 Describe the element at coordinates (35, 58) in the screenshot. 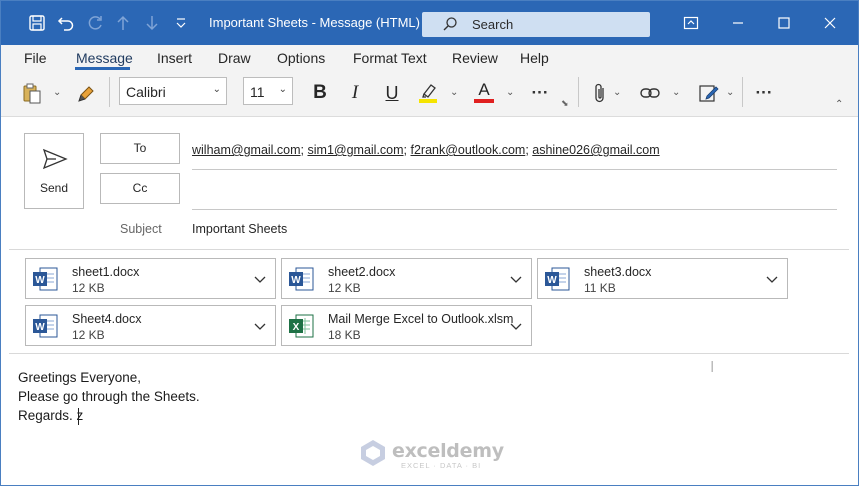

I see `tab-file: File` at that location.